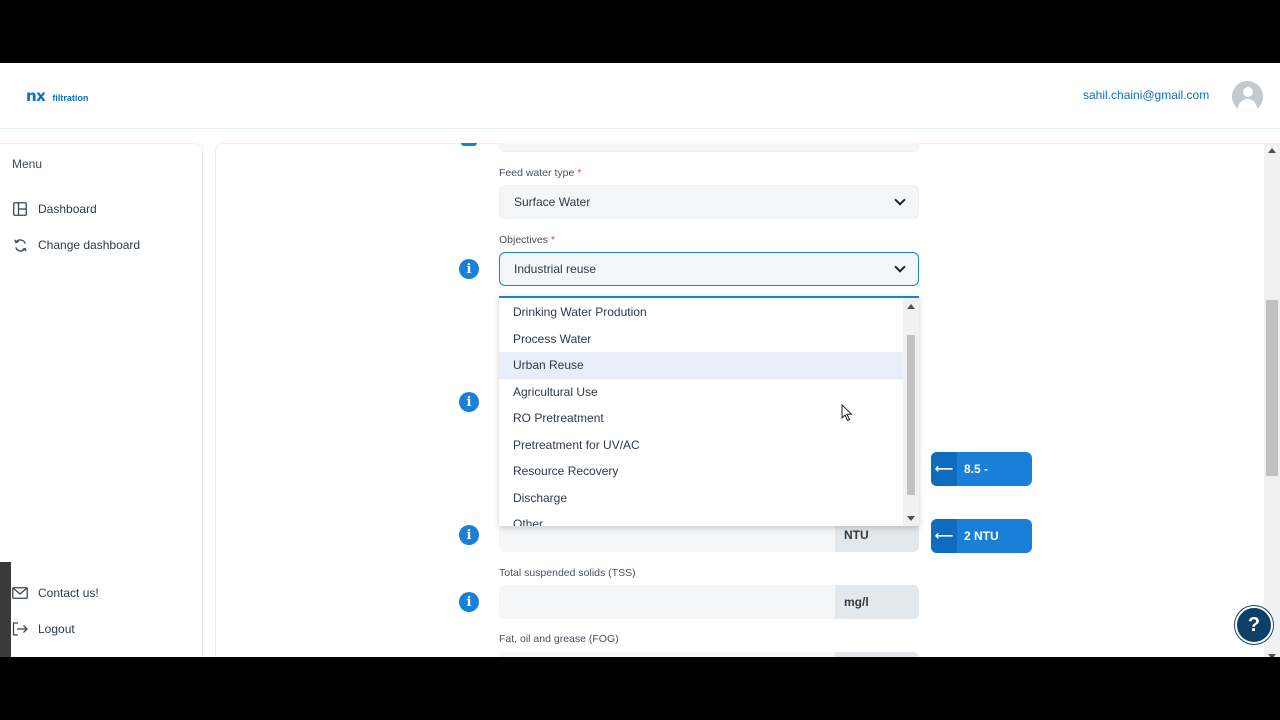  I want to click on page-scrollbar, so click(1272, 400).